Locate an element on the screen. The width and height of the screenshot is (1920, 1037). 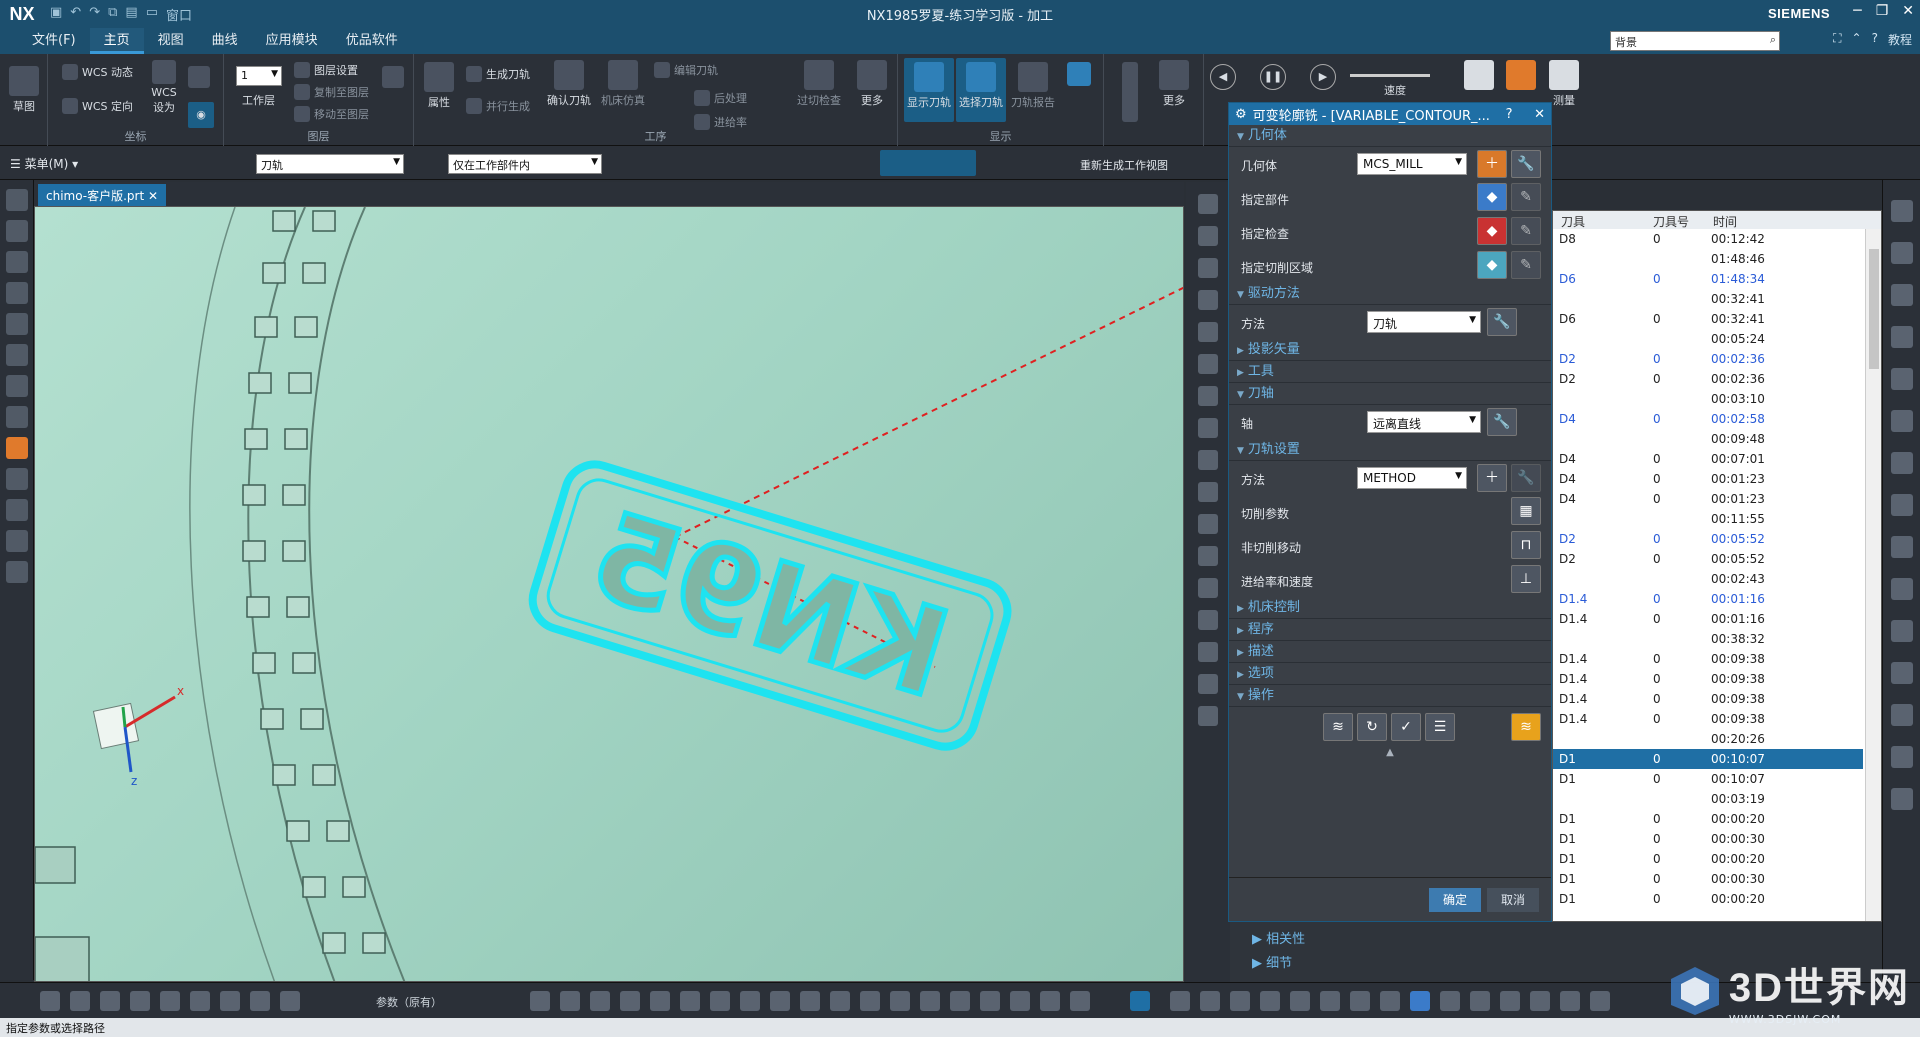
table-row: D2 0 00:02:36 is located at coordinates (1708, 359).